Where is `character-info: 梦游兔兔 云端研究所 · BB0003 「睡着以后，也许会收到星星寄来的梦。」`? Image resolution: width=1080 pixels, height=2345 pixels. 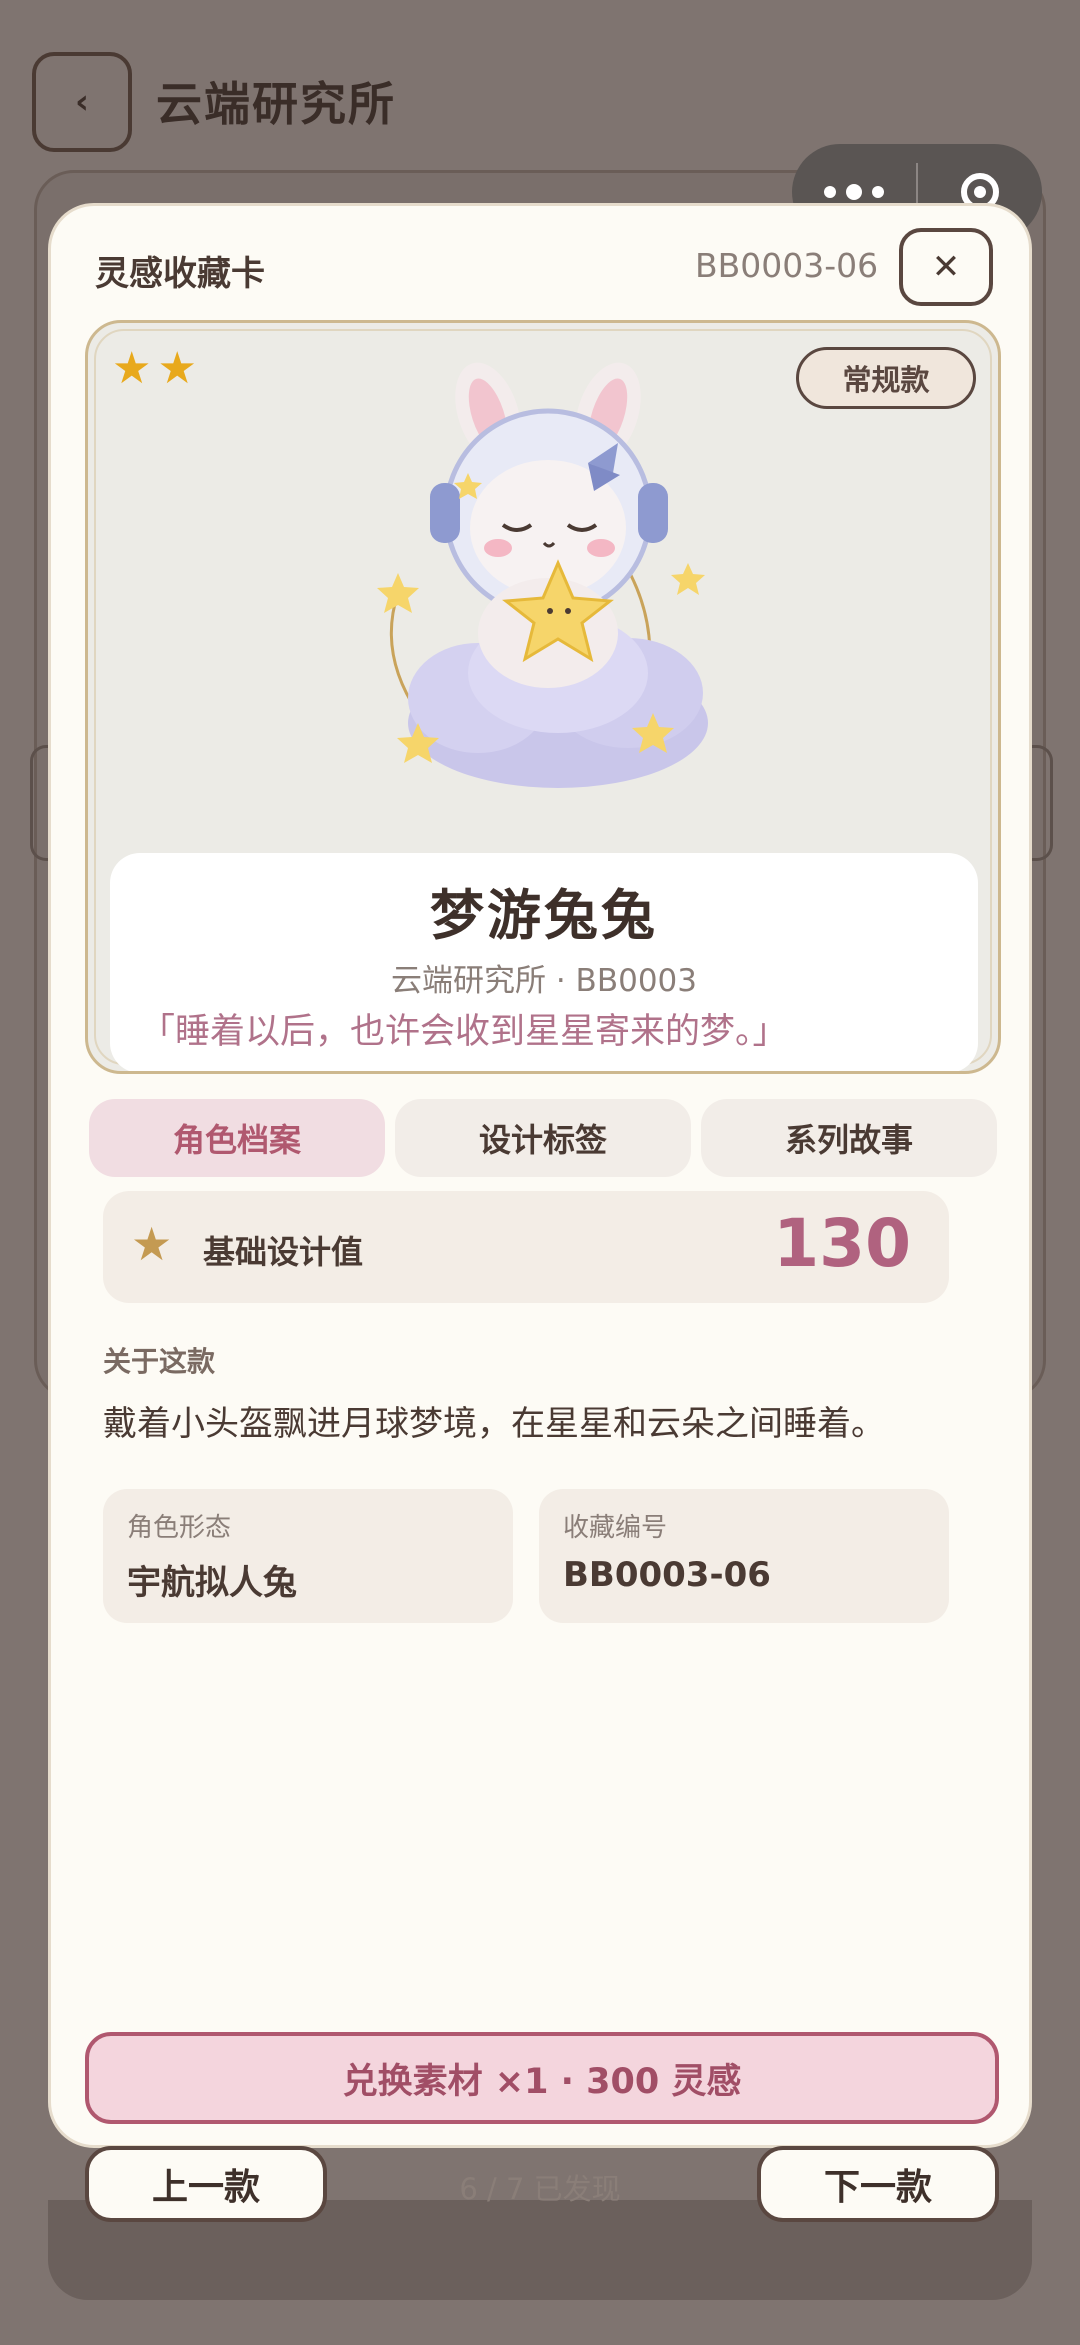 character-info: 梦游兔兔 云端研究所 · BB0003 「睡着以后，也许会收到星星寄来的梦。」 is located at coordinates (544, 962).